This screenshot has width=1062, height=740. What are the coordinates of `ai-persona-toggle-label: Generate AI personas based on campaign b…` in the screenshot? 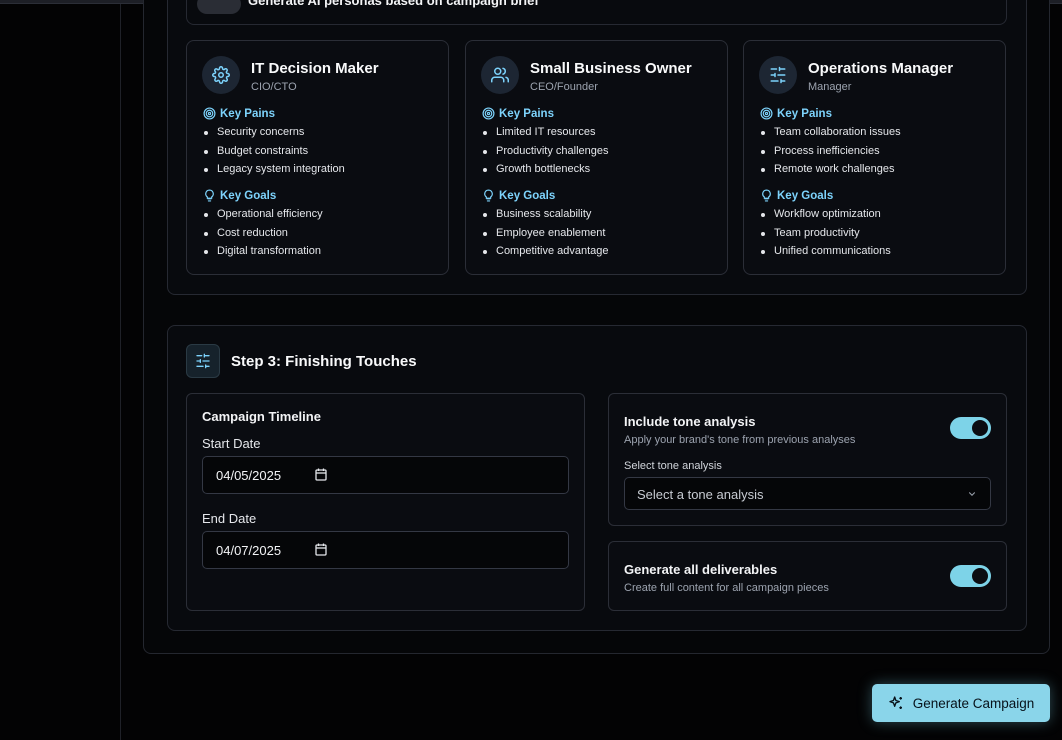 It's located at (393, 4).